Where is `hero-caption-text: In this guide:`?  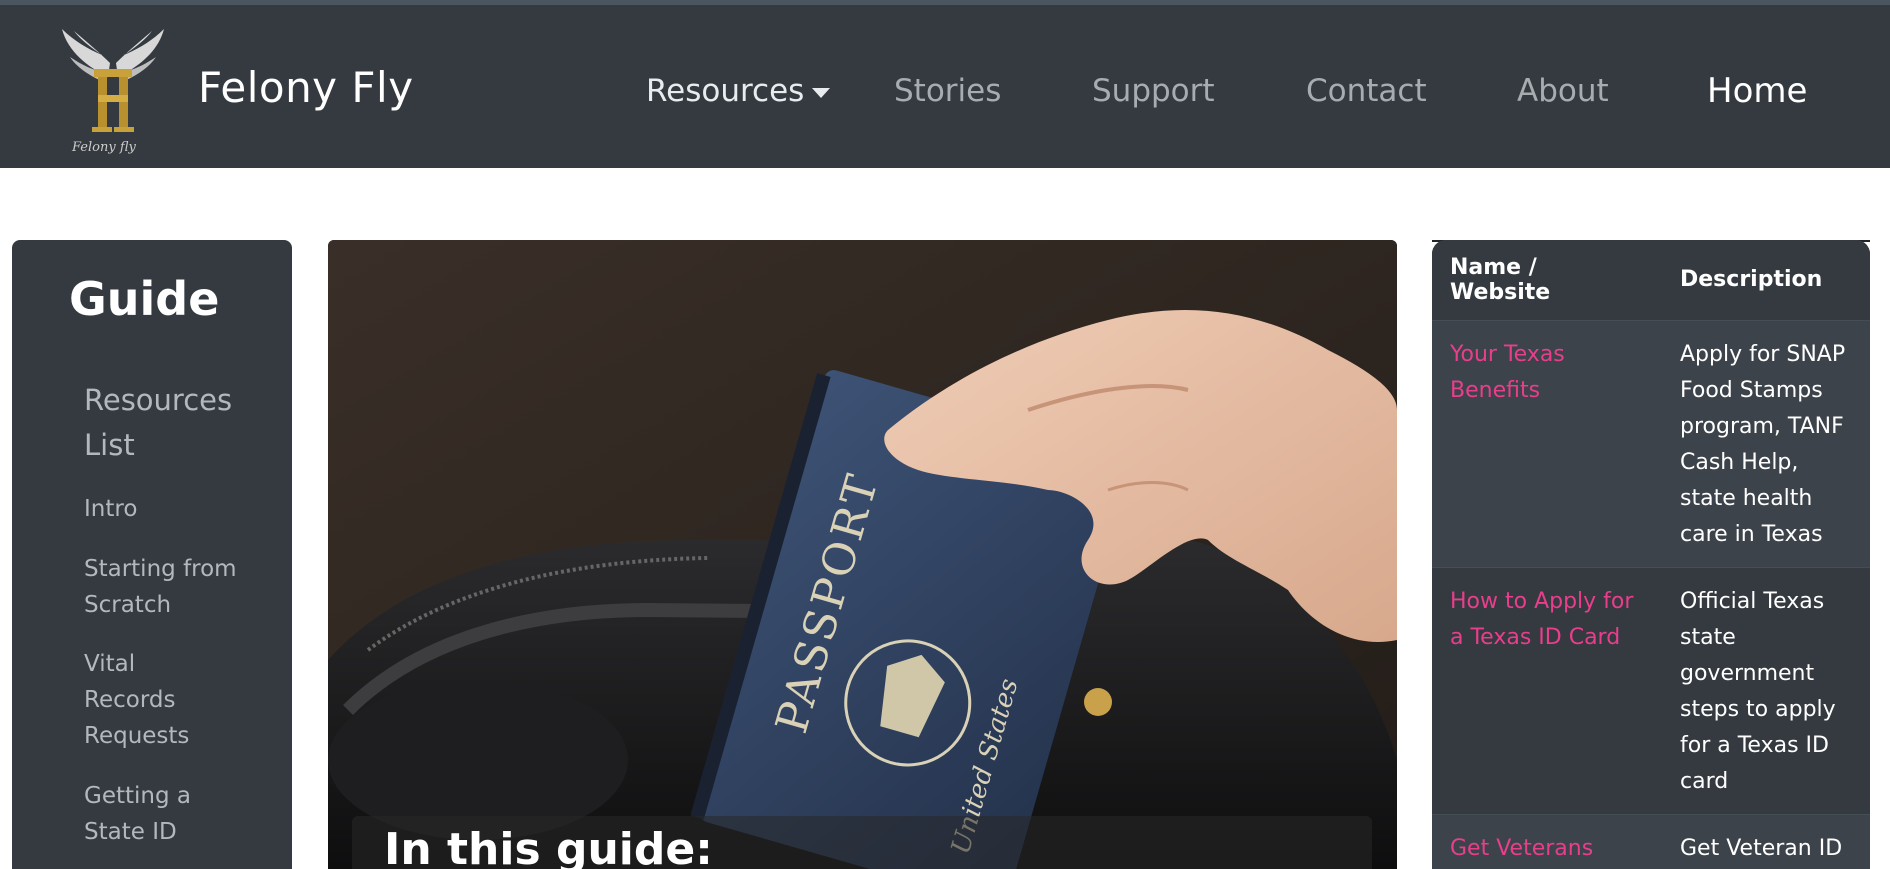 hero-caption-text: In this guide: is located at coordinates (548, 846).